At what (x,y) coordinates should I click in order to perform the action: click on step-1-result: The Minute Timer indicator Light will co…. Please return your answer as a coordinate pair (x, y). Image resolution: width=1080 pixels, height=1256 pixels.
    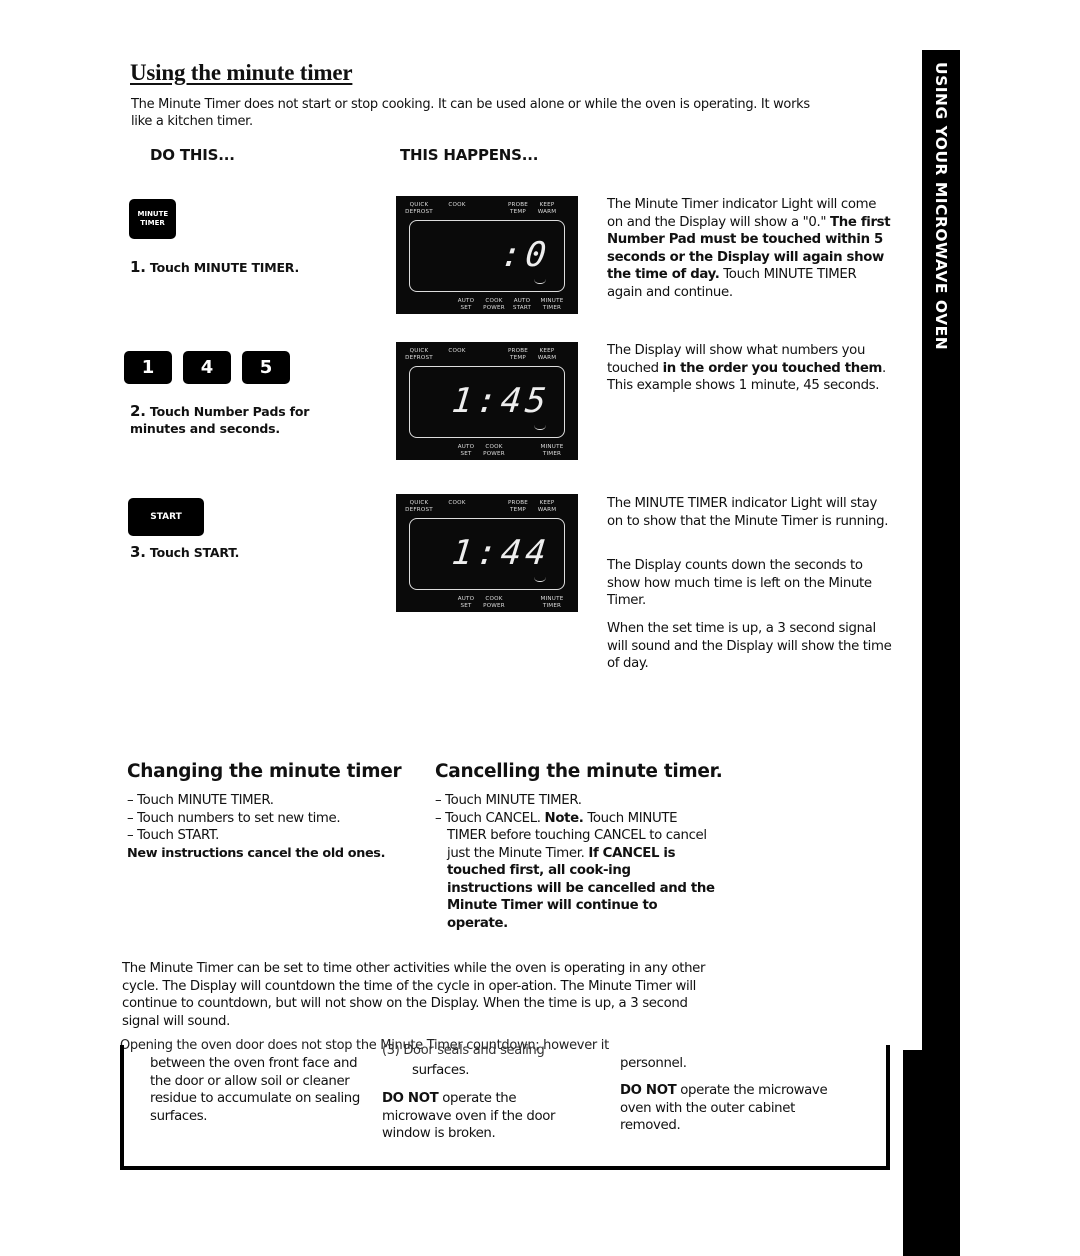
    Looking at the image, I should click on (749, 248).